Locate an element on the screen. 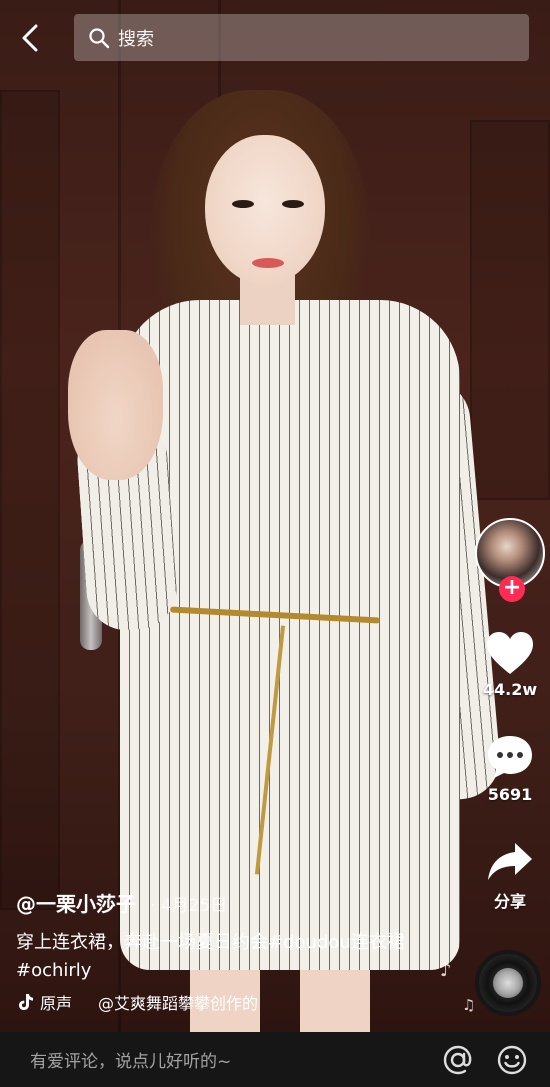 Image resolution: width=550 pixels, height=1087 pixels. share-button: 分享 is located at coordinates (510, 876).